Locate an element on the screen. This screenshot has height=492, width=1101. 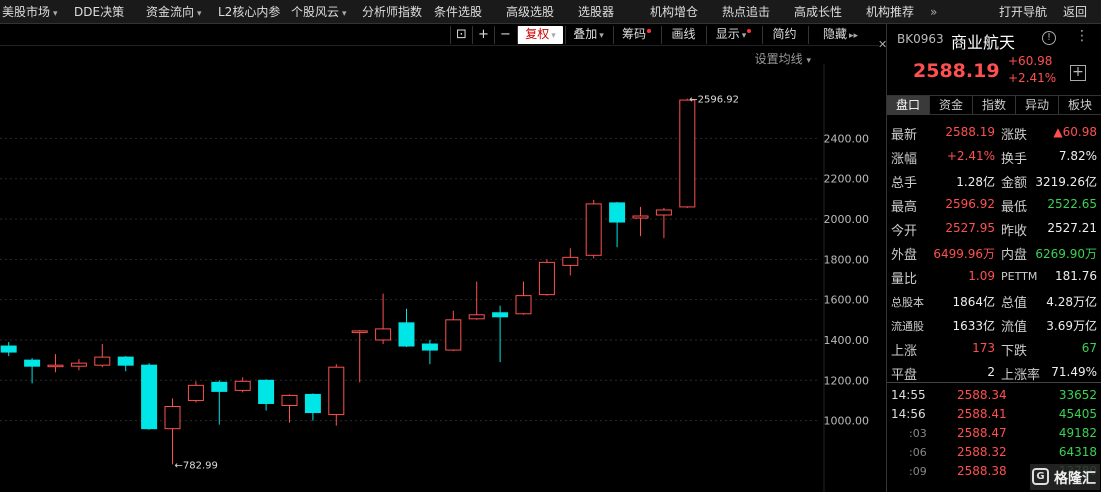
quote-value: 6269.90万 is located at coordinates (1066, 254).